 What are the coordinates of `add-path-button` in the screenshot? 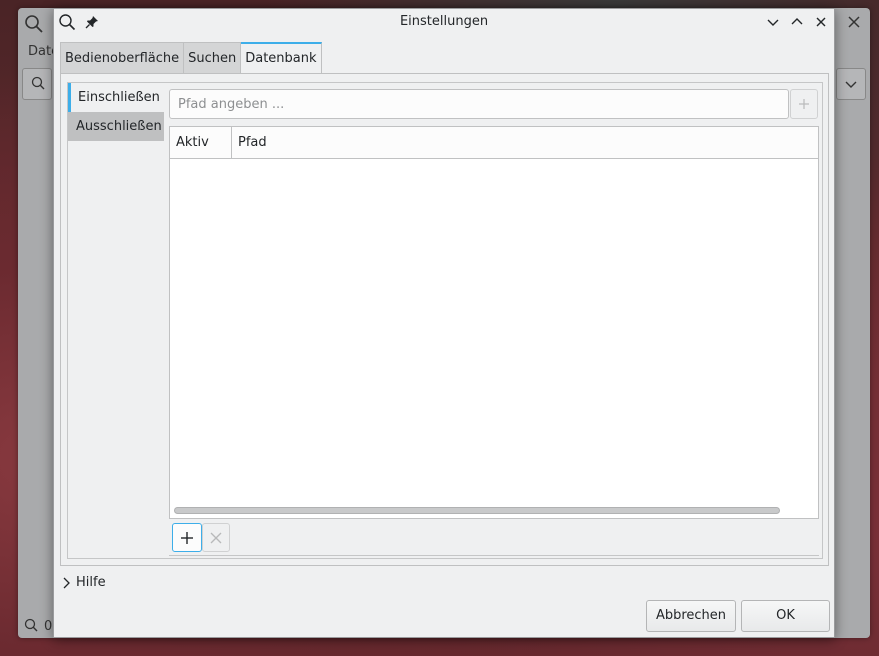 It's located at (804, 104).